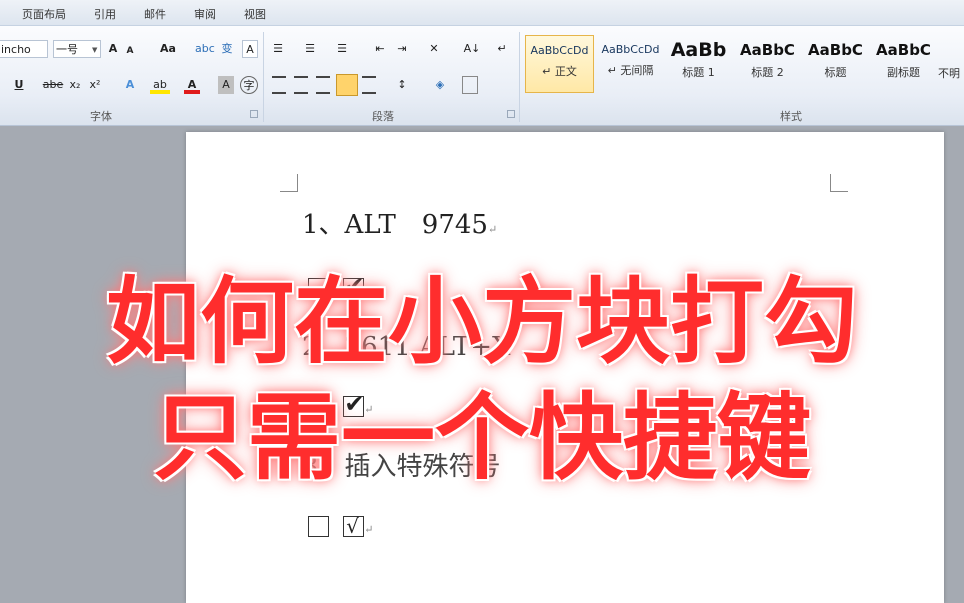  Describe the element at coordinates (24, 49) in the screenshot. I see `font-name-combo: incho` at that location.